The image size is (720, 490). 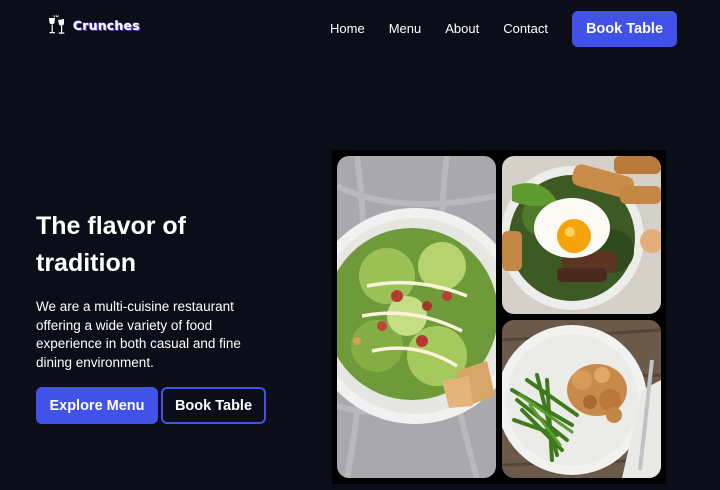 What do you see at coordinates (405, 29) in the screenshot?
I see `nav-menu: Menu` at bounding box center [405, 29].